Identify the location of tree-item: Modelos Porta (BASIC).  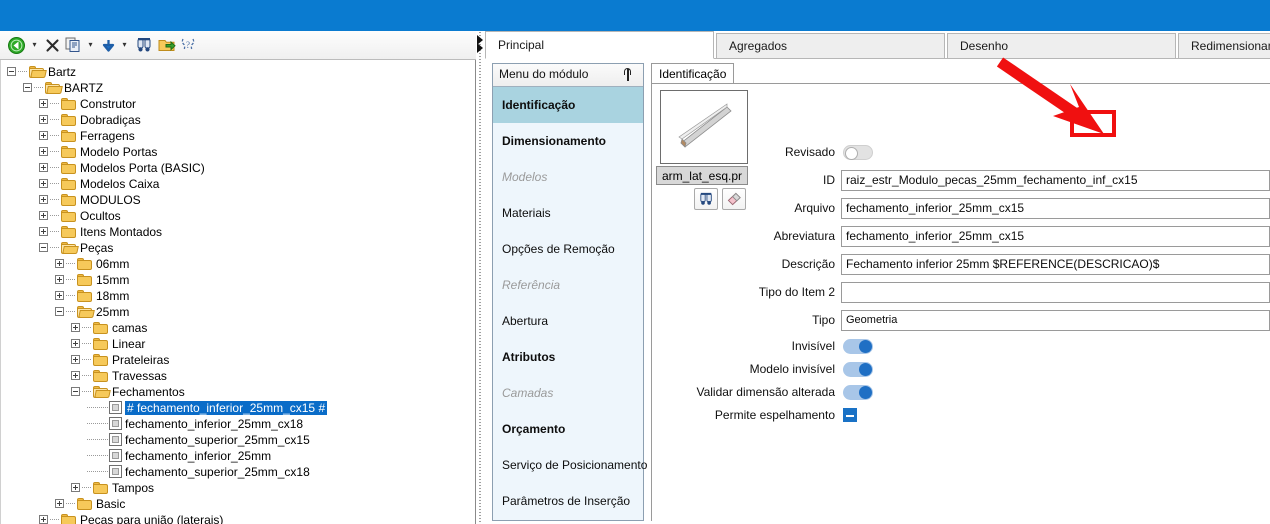
(238, 167).